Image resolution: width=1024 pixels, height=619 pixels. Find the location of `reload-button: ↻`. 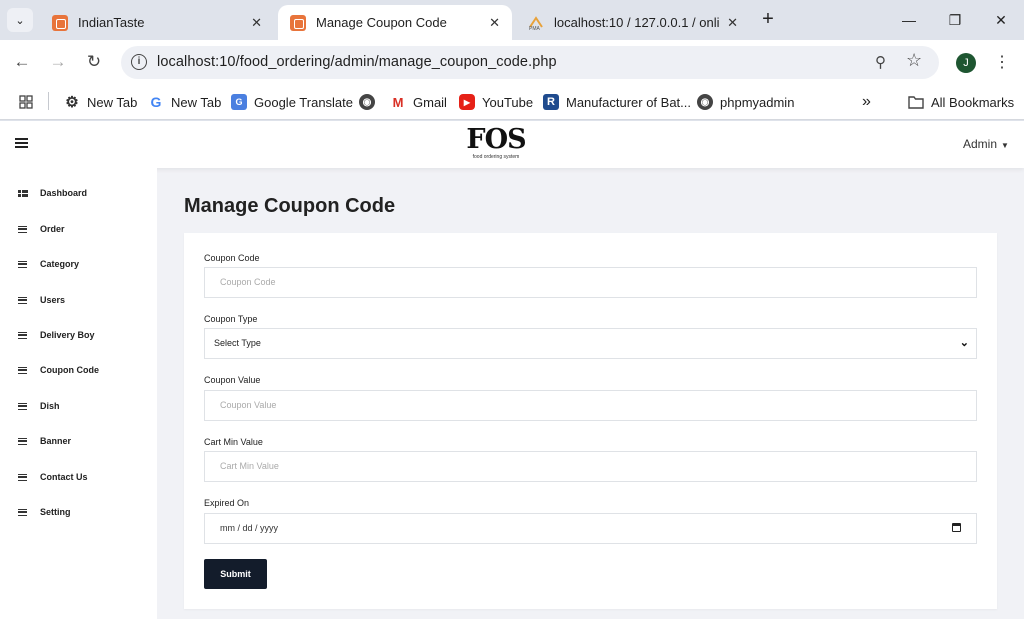

reload-button: ↻ is located at coordinates (94, 62).